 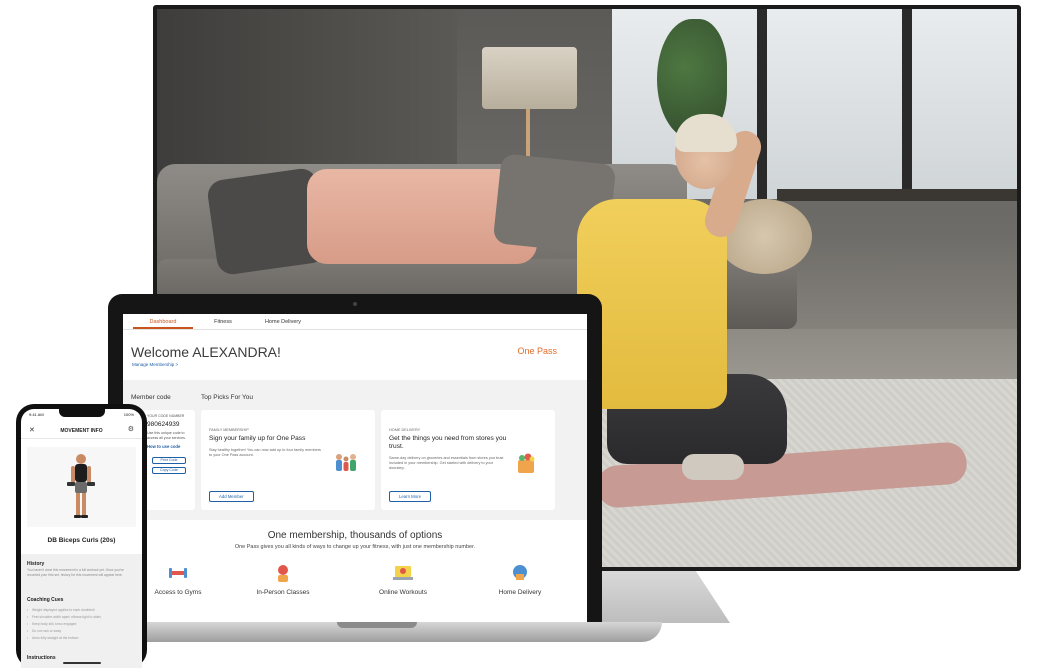 I want to click on history-heading: History, so click(x=36, y=564).